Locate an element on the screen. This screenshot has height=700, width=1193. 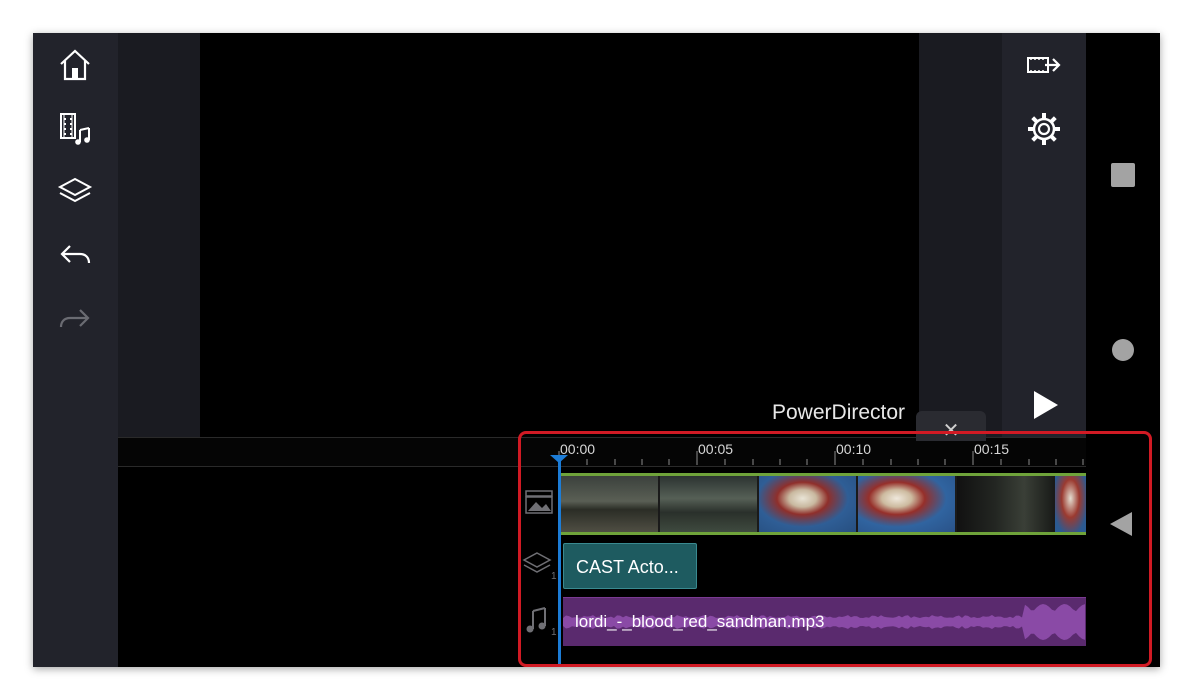
produce-button is located at coordinates (1044, 65).